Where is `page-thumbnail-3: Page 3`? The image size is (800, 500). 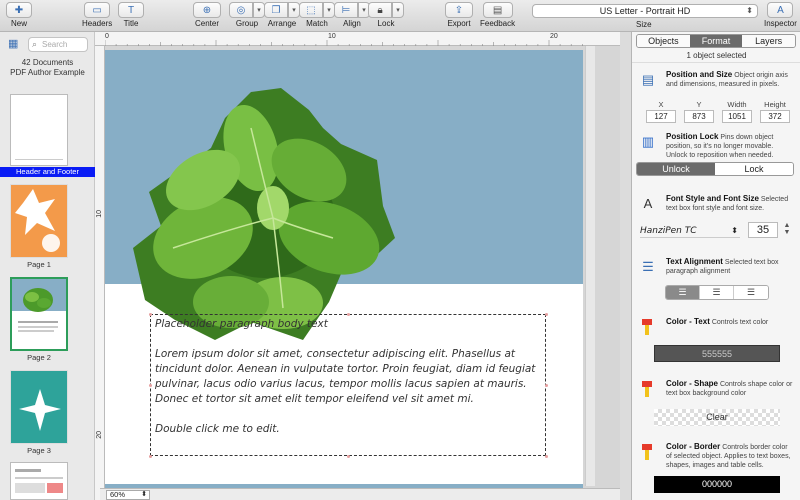
page-thumbnail-3: Page 3 is located at coordinates (39, 412).